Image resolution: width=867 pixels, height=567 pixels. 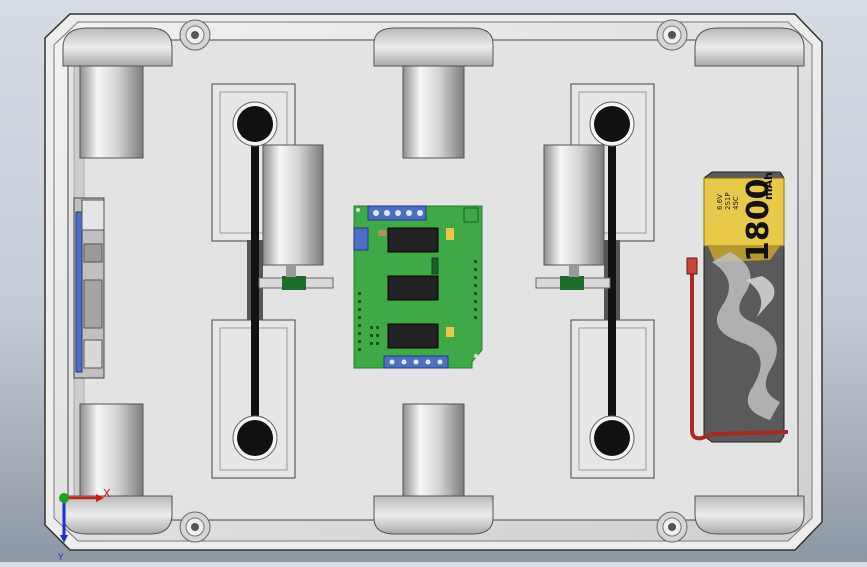 I want to click on battery-spec-2: 2S1P, so click(x=728, y=201).